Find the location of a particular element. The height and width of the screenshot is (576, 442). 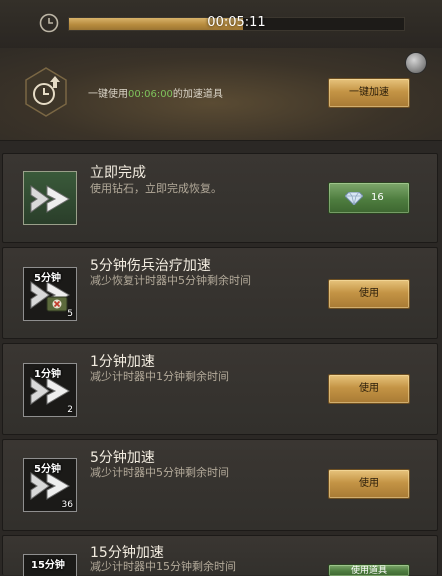

use-button: 使用道具 is located at coordinates (369, 570).